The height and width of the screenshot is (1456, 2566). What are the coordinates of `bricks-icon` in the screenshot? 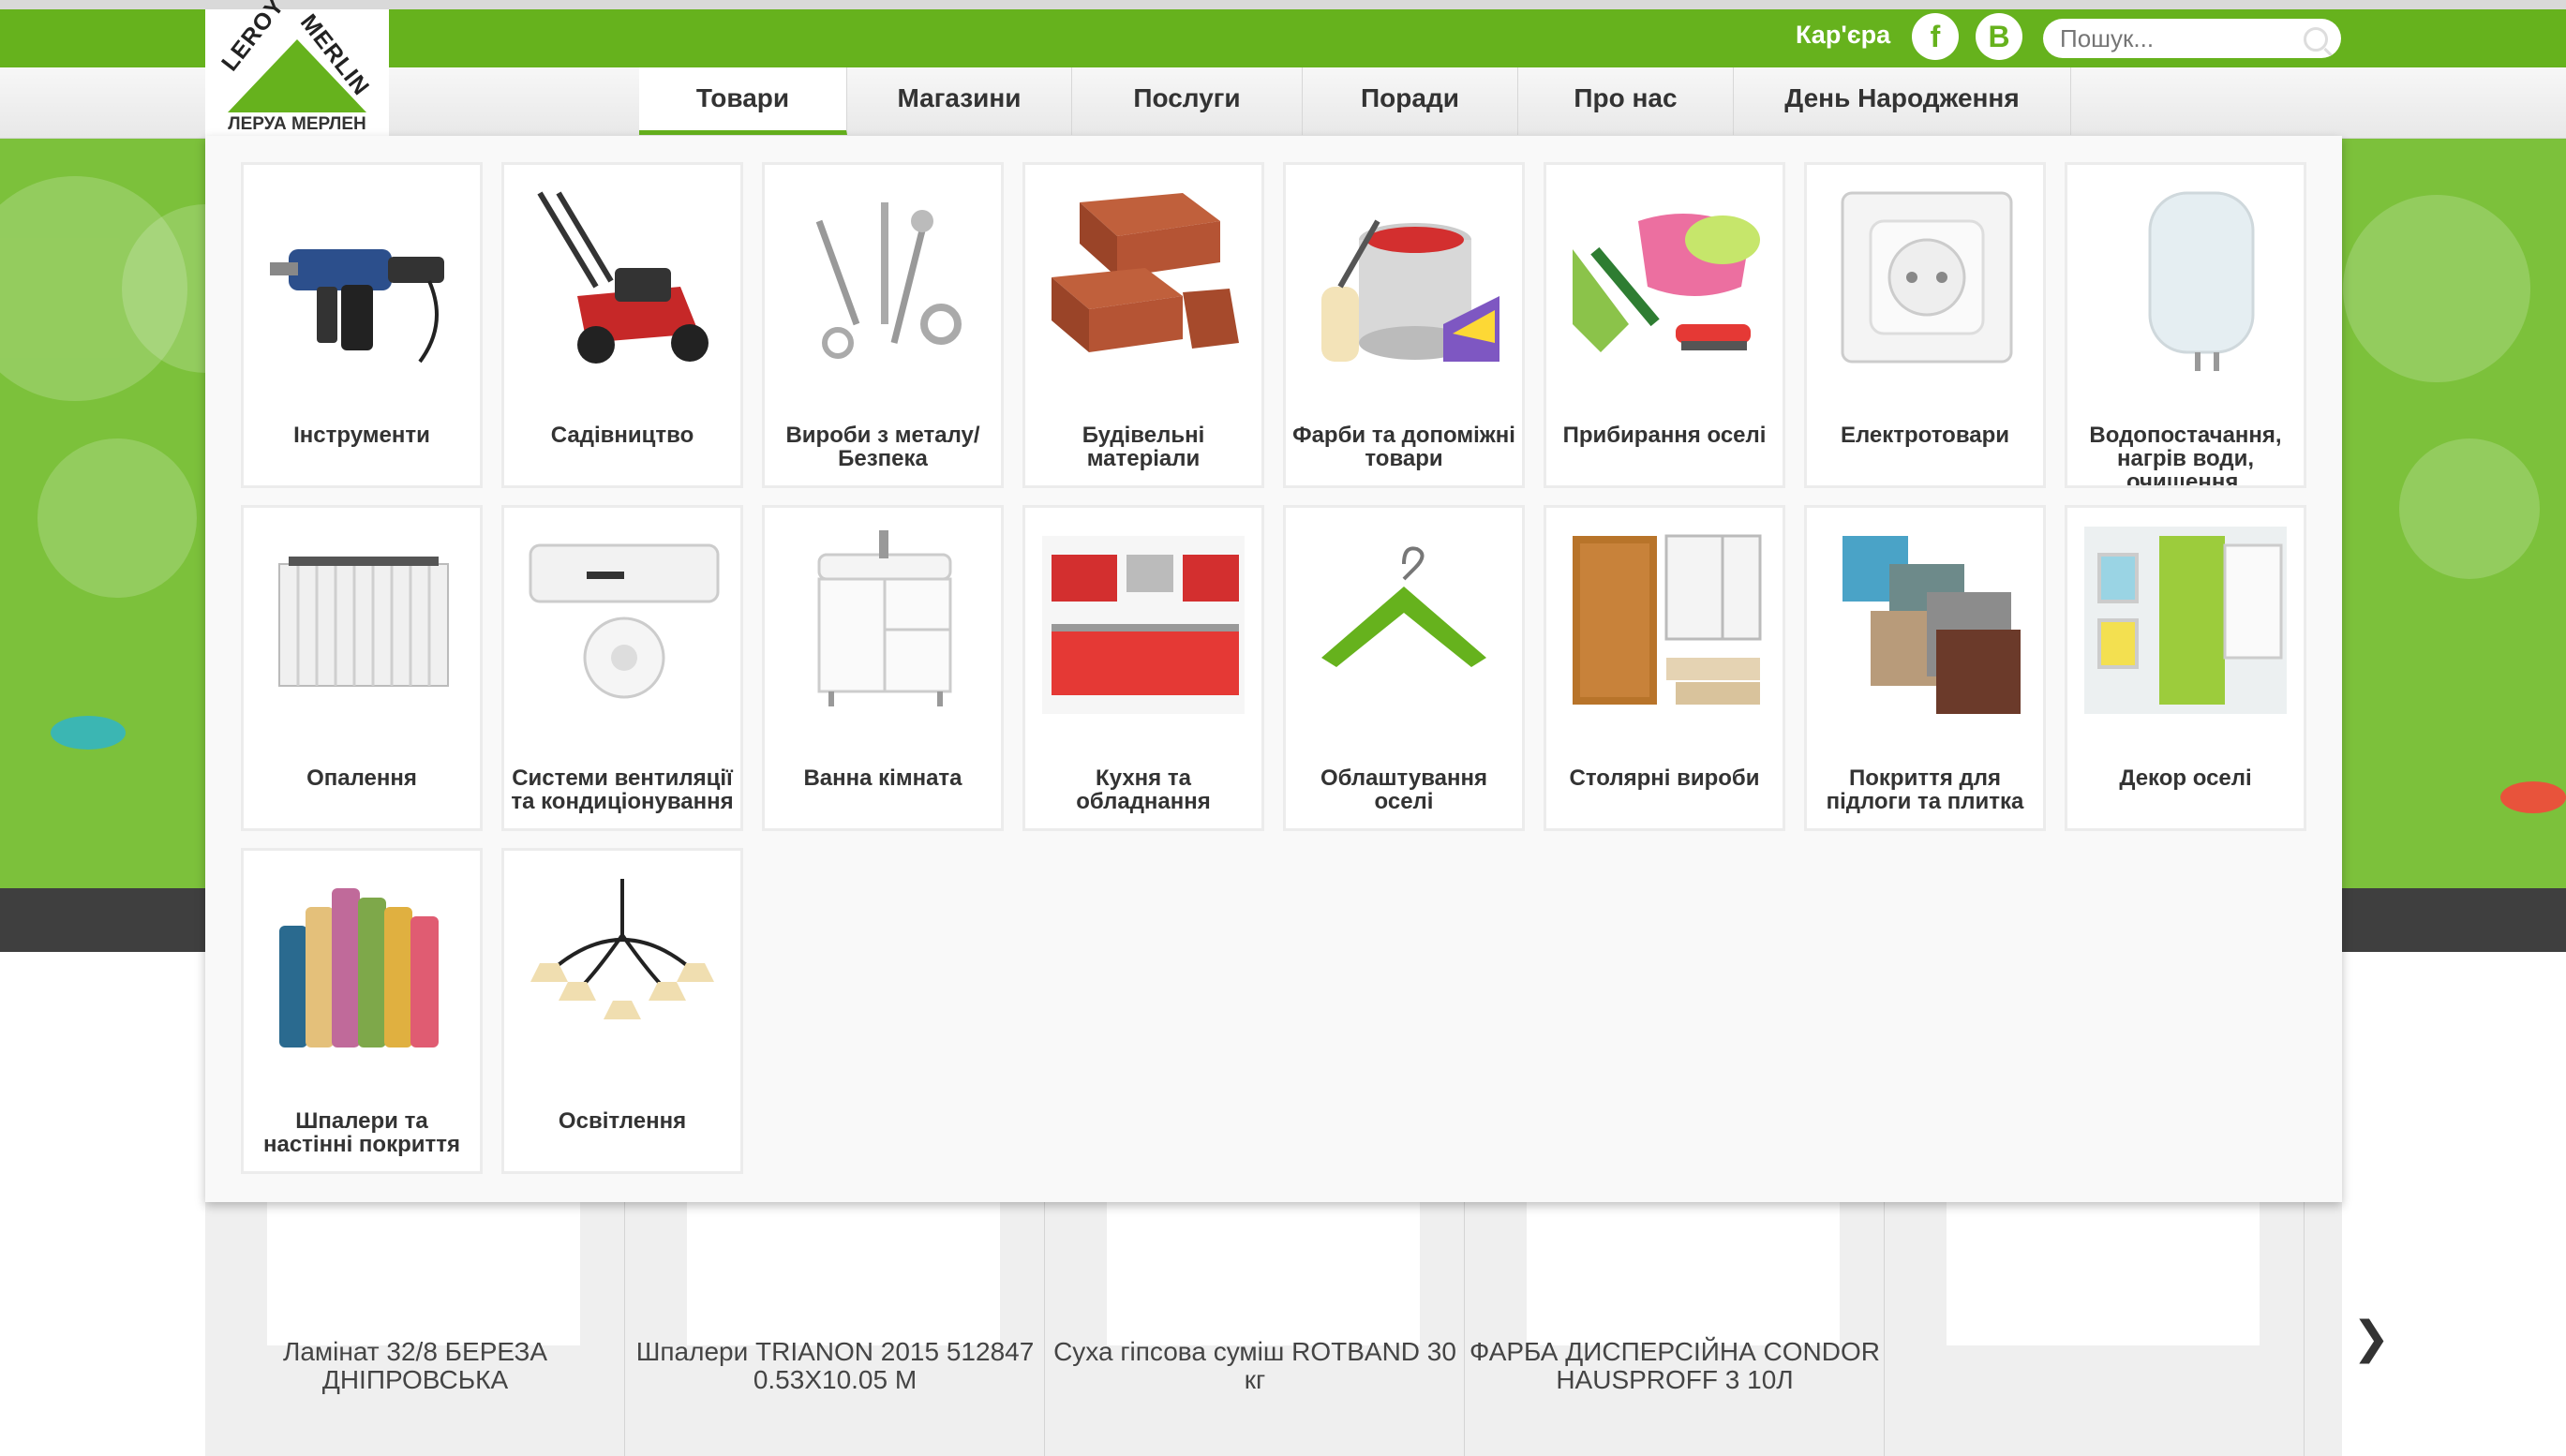 It's located at (1143, 277).